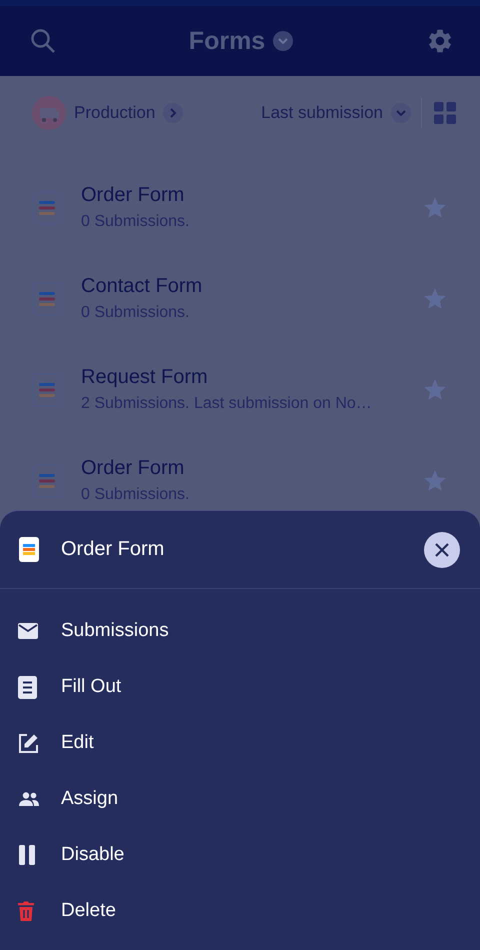  I want to click on menu-item: Disable, so click(92, 855).